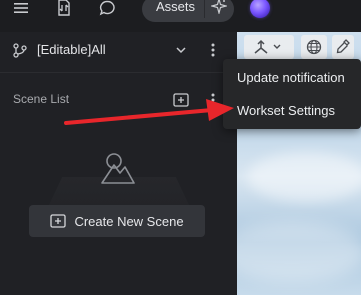  I want to click on eyedropper-button, so click(343, 47).